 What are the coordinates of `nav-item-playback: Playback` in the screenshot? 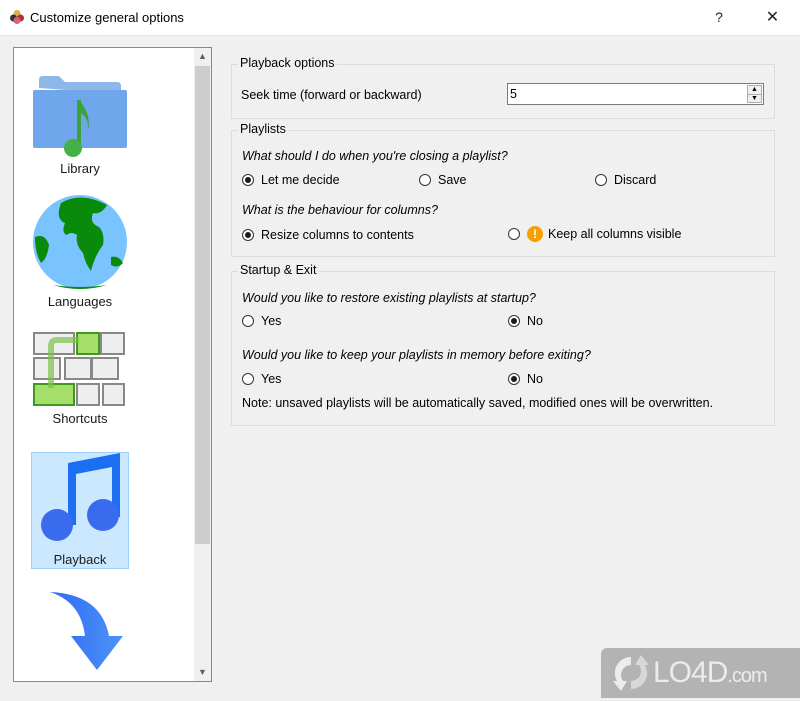 It's located at (80, 510).